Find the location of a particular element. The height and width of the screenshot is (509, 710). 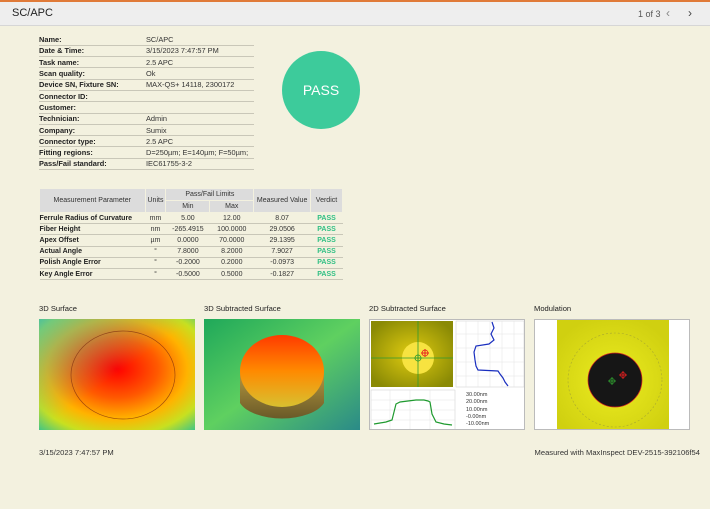

info-row: Connector ID: is located at coordinates (146, 96).